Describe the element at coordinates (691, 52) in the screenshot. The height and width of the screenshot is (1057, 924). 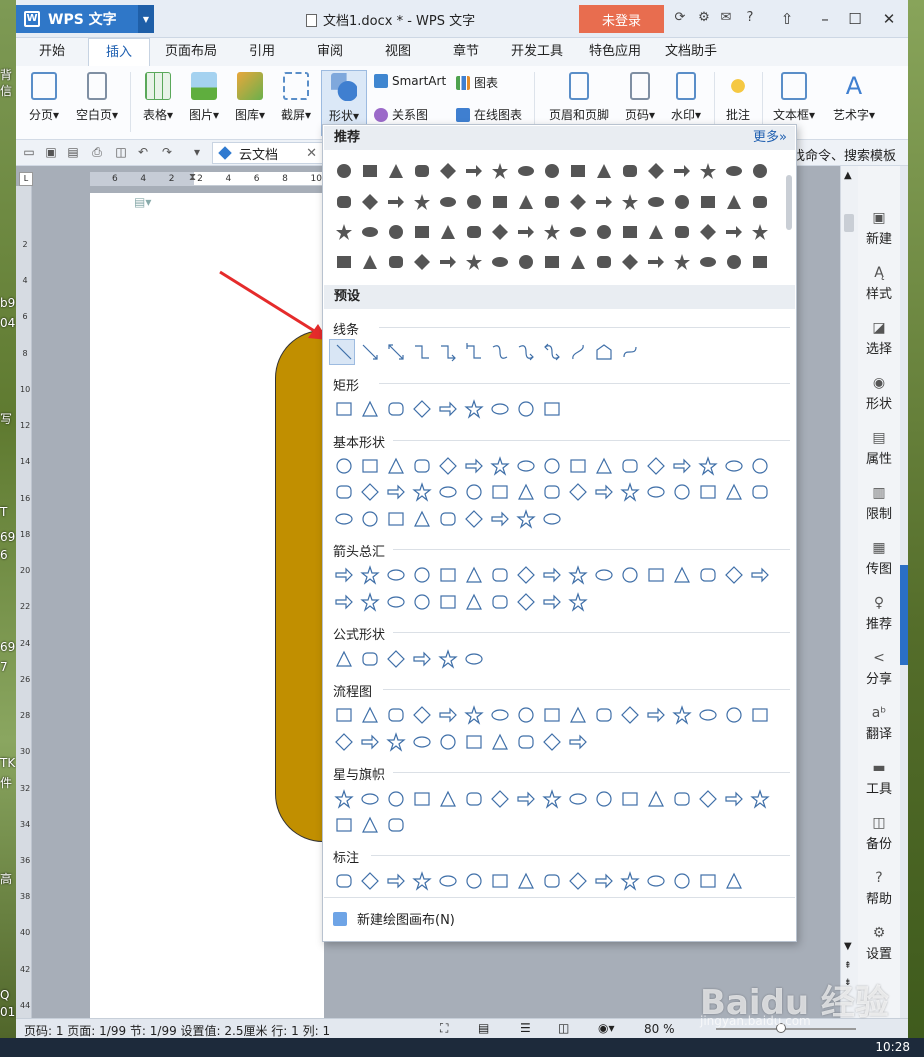
I see `tab-doc-assistant: 文档助手` at that location.